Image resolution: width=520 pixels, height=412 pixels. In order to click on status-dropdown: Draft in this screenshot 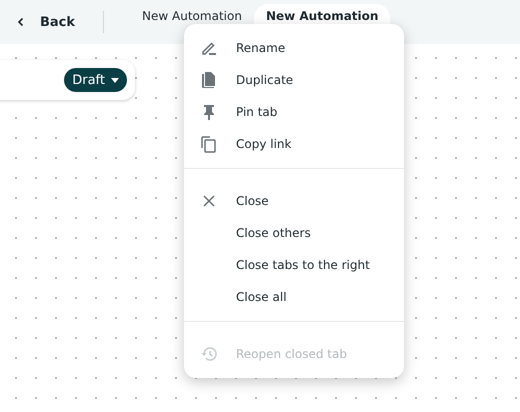, I will do `click(95, 80)`.